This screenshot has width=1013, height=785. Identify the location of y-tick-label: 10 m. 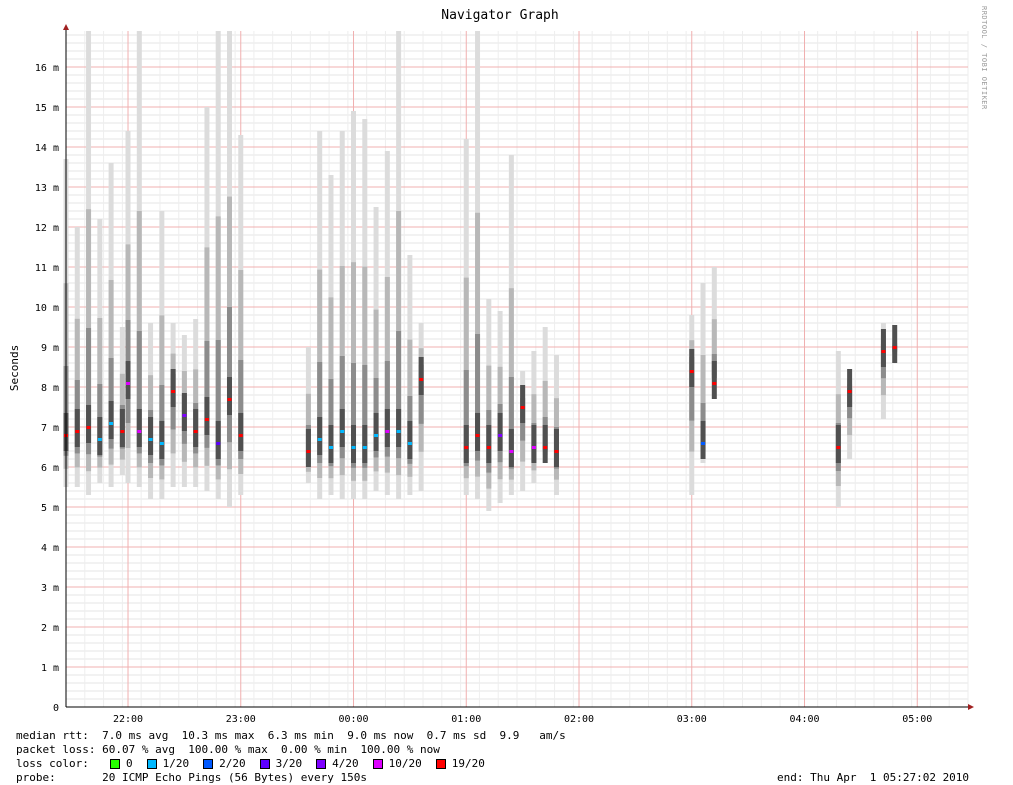
(47, 308).